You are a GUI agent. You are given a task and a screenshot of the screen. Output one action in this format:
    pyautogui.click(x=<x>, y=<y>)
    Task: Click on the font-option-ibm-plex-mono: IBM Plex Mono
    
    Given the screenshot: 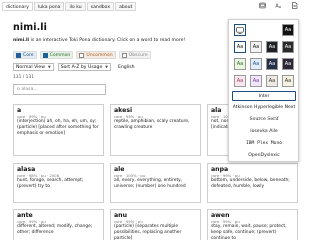 What is the action you would take?
    pyautogui.click(x=264, y=143)
    